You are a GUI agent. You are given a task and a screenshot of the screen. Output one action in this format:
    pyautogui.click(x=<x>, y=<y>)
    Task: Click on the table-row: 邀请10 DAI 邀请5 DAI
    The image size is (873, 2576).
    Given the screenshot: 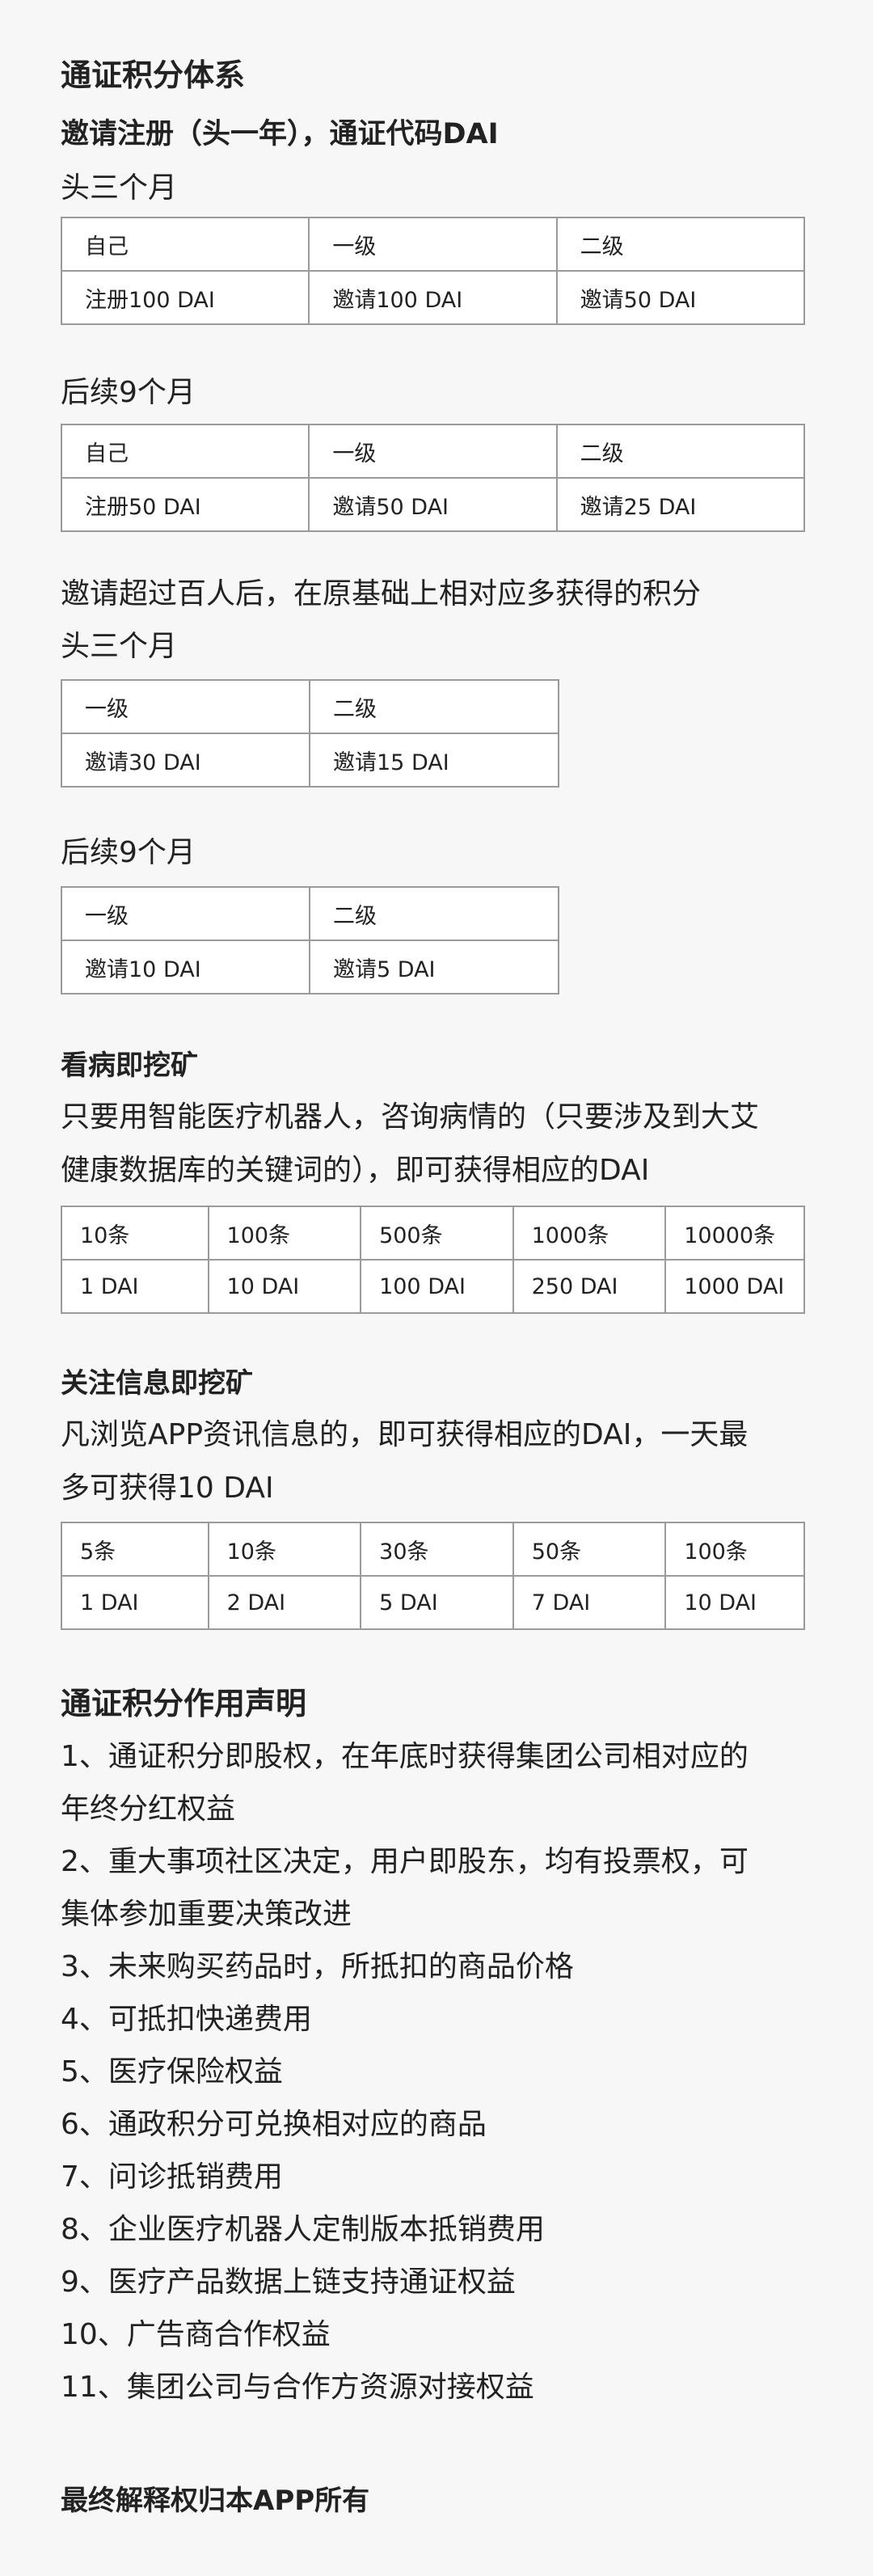 What is the action you would take?
    pyautogui.click(x=310, y=967)
    